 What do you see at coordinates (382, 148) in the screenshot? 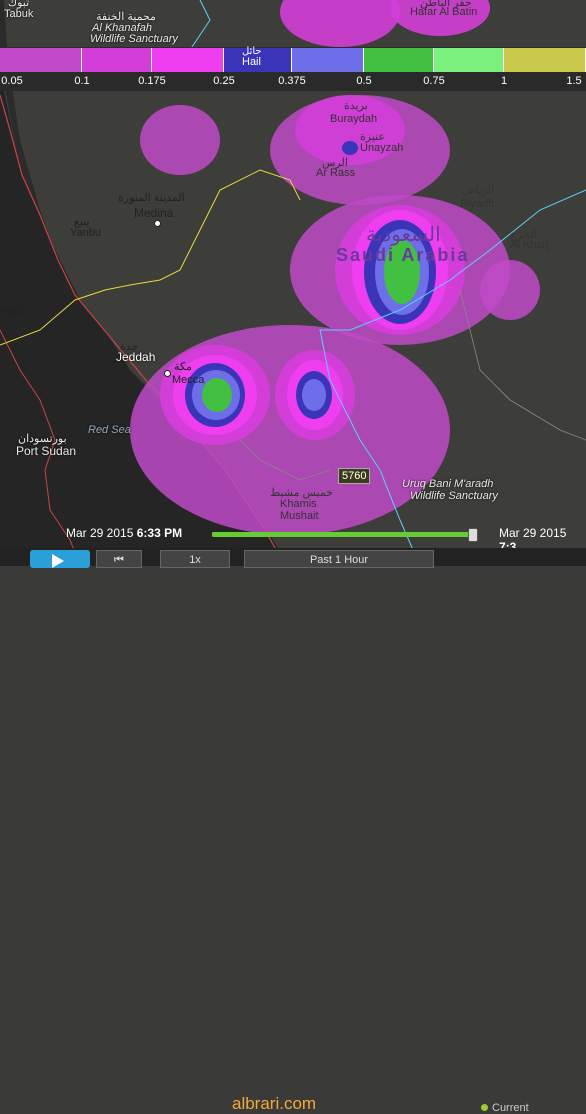
I see `place-unayzah: Unayzah` at bounding box center [382, 148].